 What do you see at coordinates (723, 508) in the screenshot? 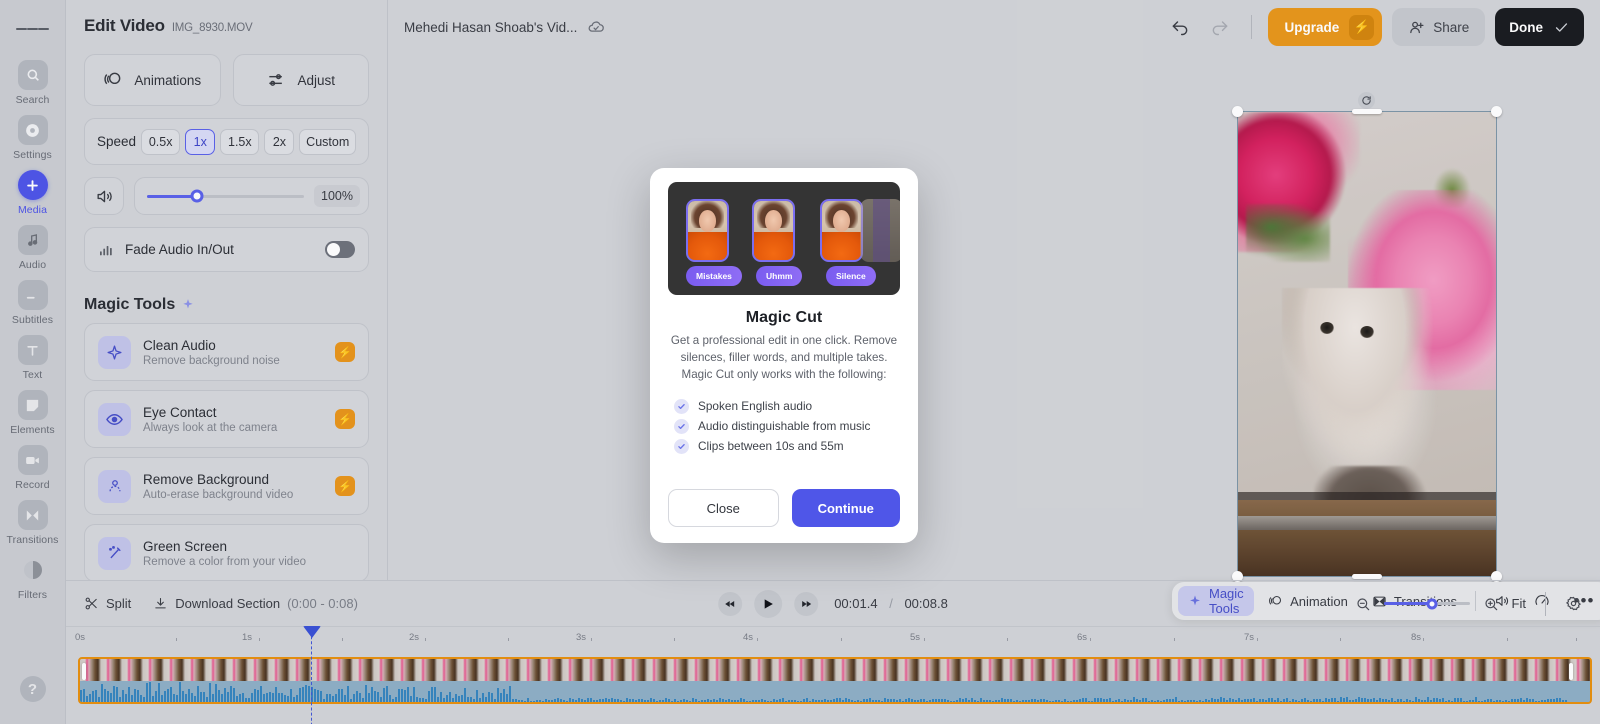
I see `close-button: Close` at bounding box center [723, 508].